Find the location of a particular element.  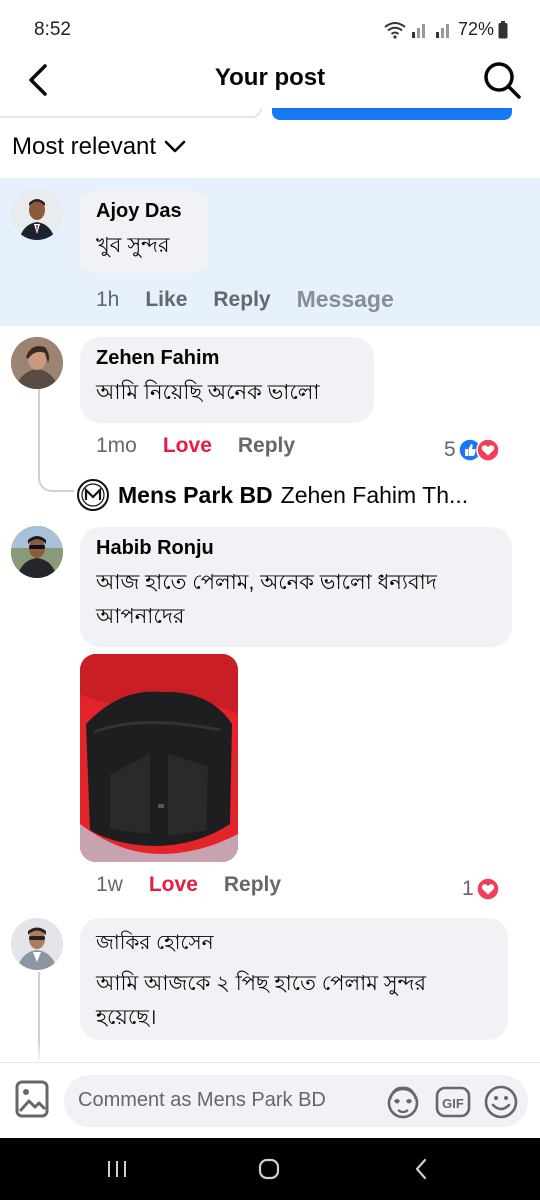

comment-text: আমি আজকে ২ পিছ হাতে পেলাম সুন্দর হয়েছে। is located at coordinates (261, 1000).